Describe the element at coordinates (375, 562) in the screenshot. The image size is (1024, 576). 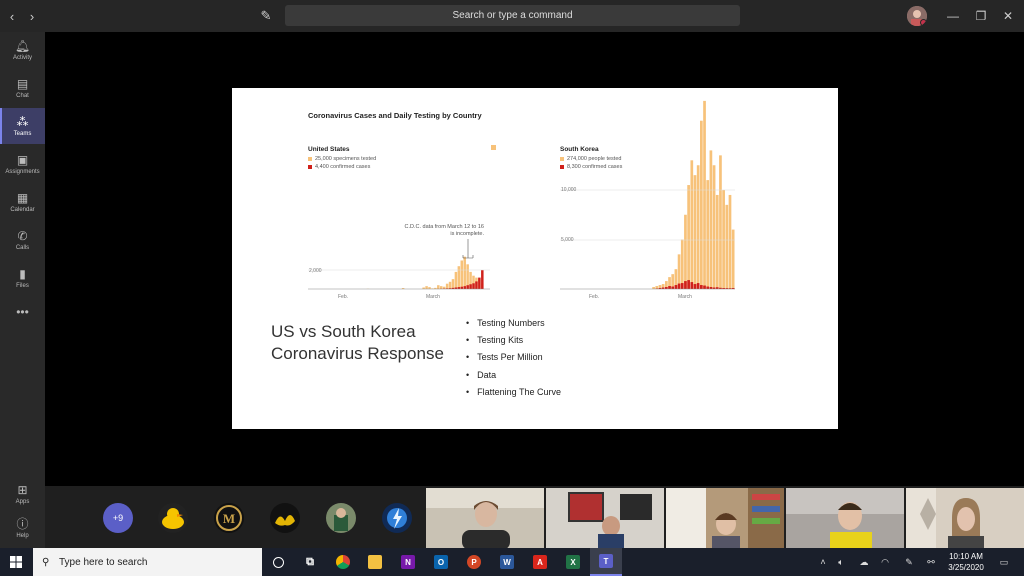
I see `file-explorer-taskbar-button` at that location.